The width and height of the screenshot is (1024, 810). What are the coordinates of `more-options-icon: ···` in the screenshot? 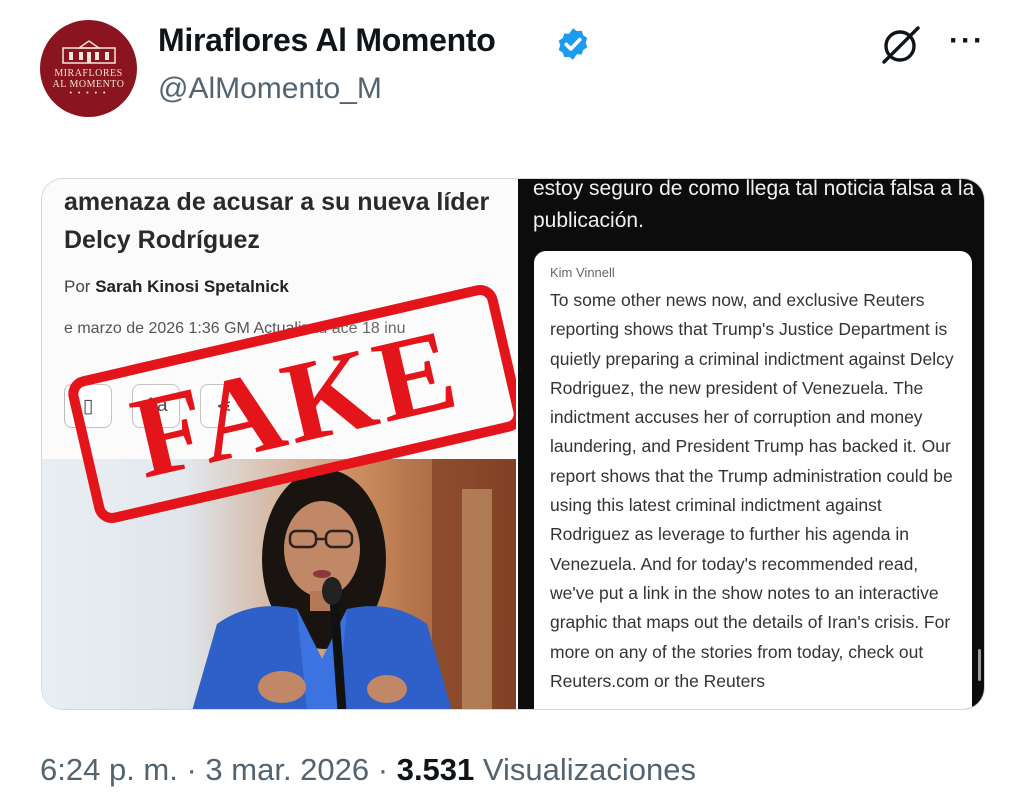 It's located at (967, 44).